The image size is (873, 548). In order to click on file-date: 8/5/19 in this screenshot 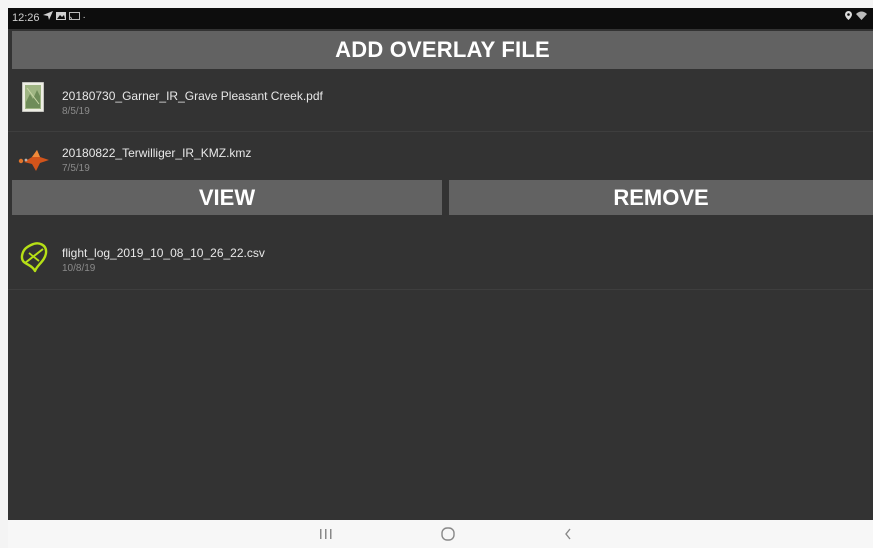, I will do `click(76, 111)`.